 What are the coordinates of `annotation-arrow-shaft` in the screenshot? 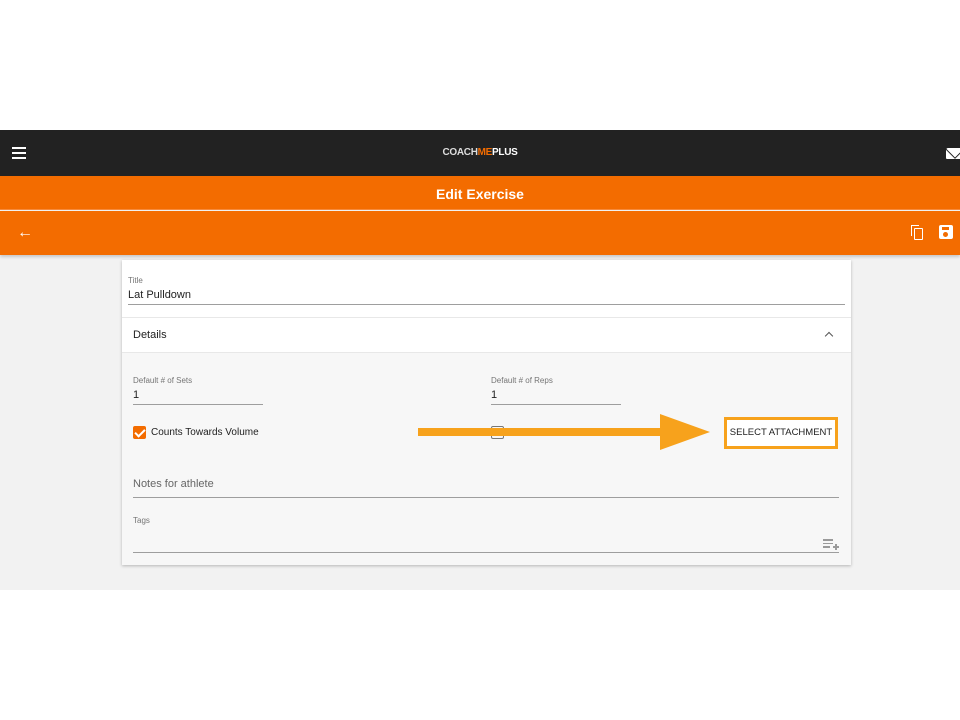 It's located at (541, 432).